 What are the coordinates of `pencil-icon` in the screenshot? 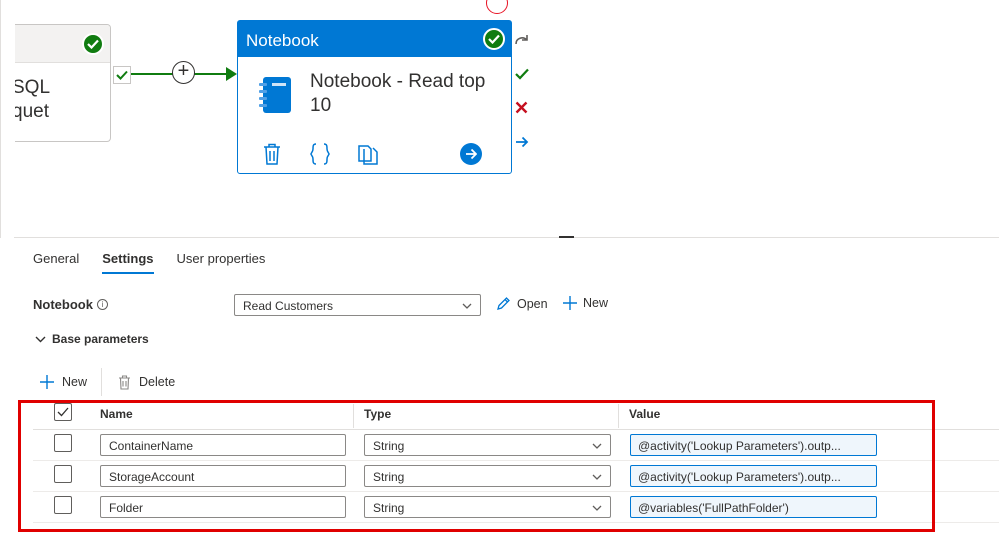 It's located at (503, 303).